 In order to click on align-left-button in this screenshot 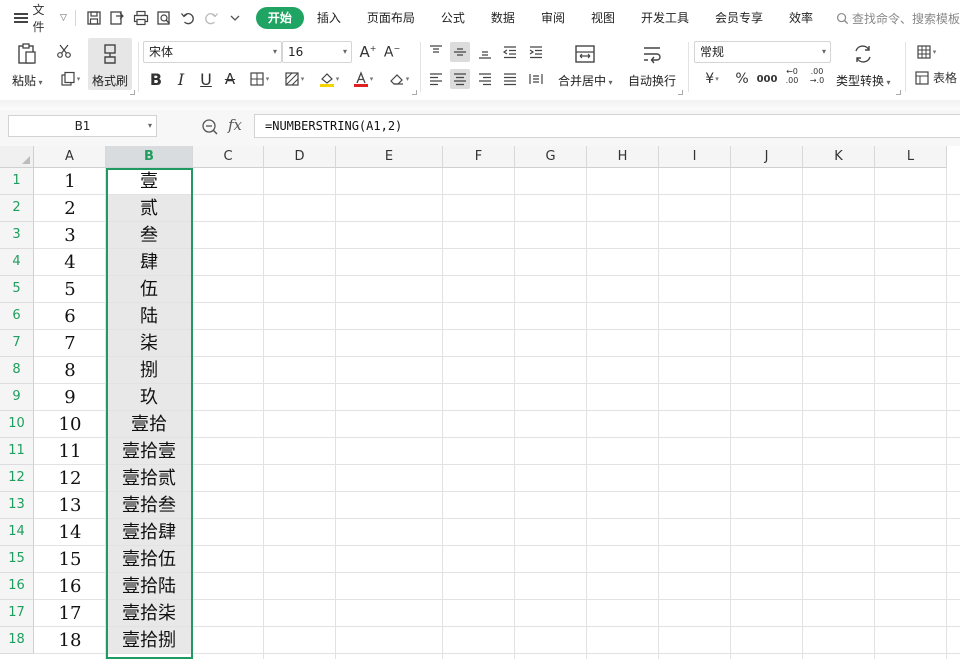, I will do `click(436, 79)`.